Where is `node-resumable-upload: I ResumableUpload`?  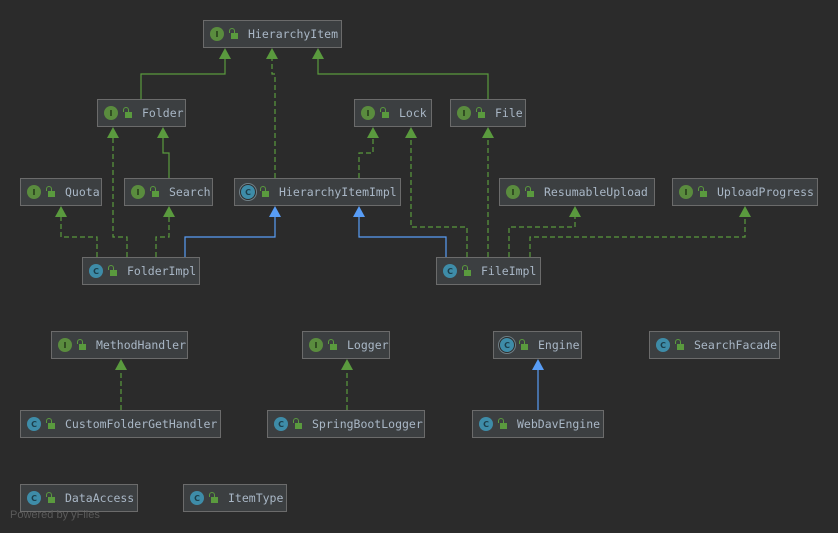
node-resumable-upload: I ResumableUpload is located at coordinates (577, 192).